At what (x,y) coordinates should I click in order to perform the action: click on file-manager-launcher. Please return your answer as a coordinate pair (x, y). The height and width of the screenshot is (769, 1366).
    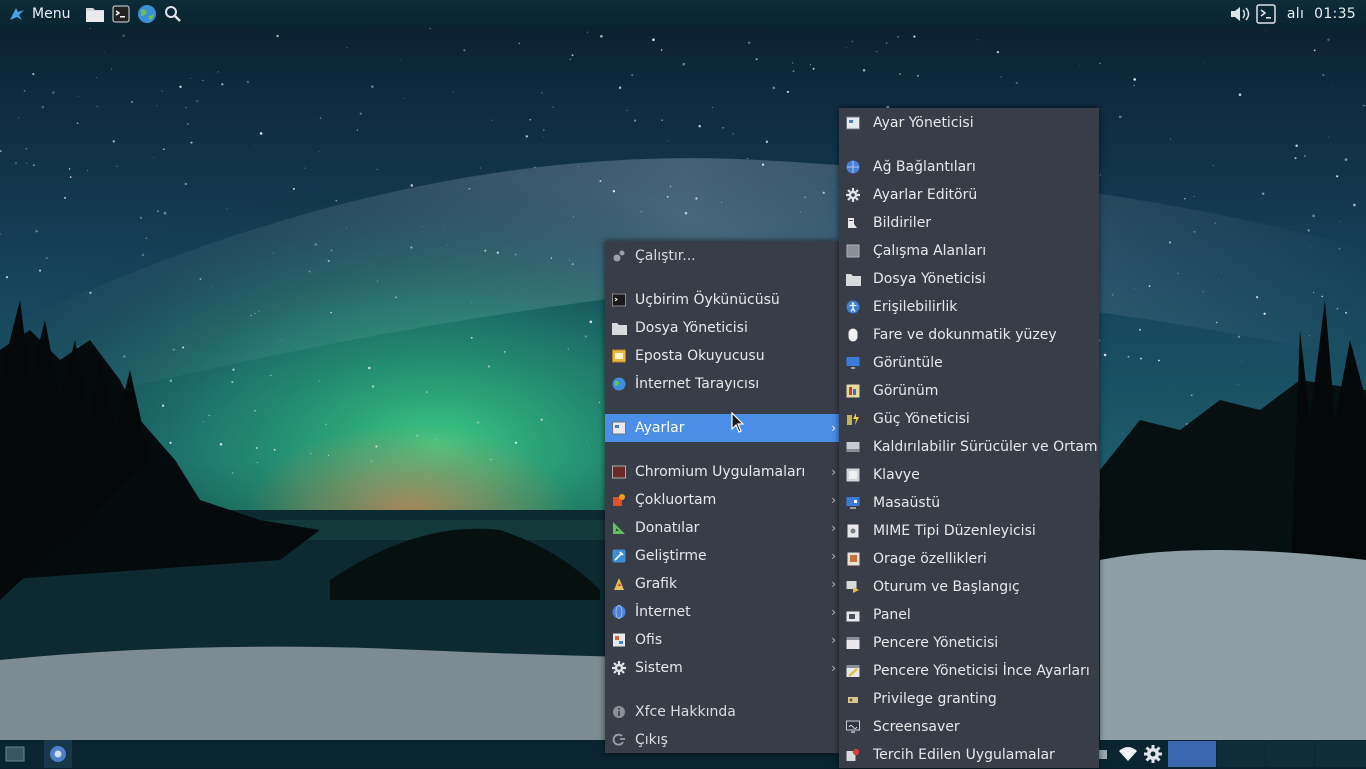
    Looking at the image, I should click on (95, 14).